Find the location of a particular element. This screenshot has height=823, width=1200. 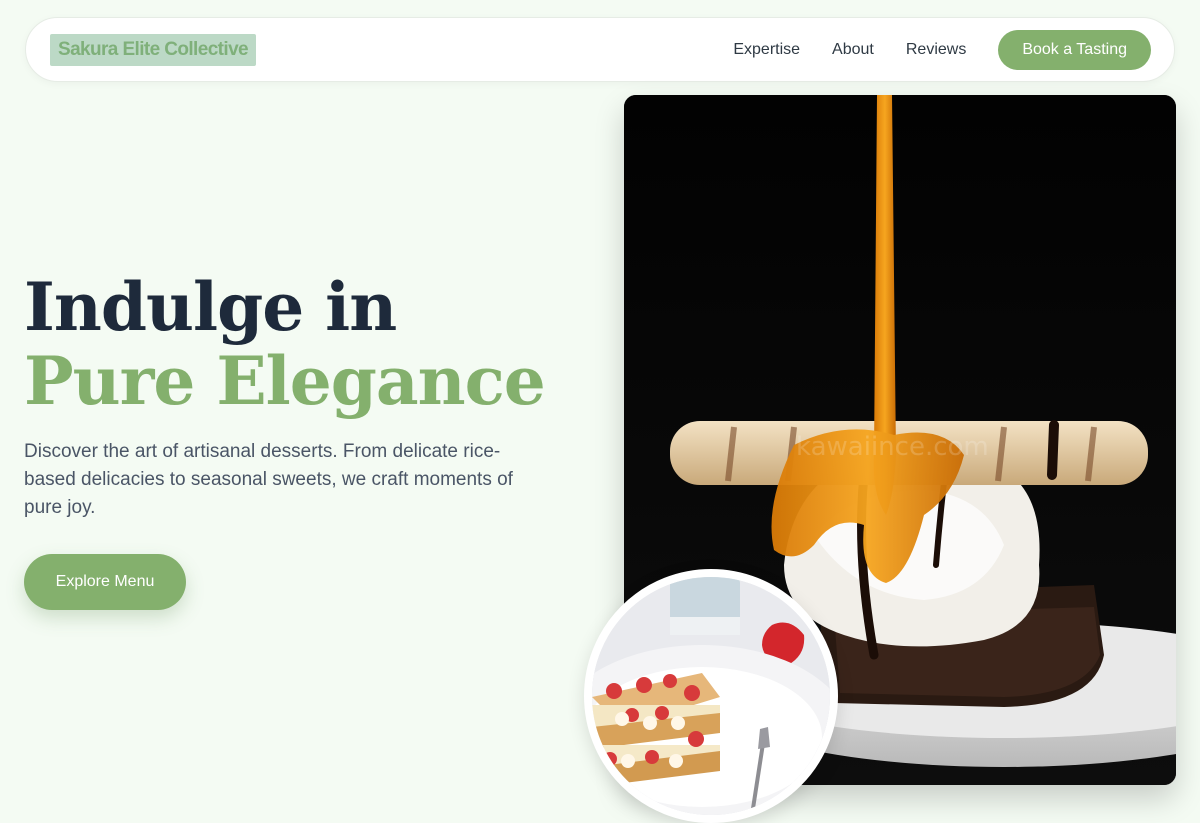

hero-title-accent: Pure Elegance is located at coordinates (285, 381).